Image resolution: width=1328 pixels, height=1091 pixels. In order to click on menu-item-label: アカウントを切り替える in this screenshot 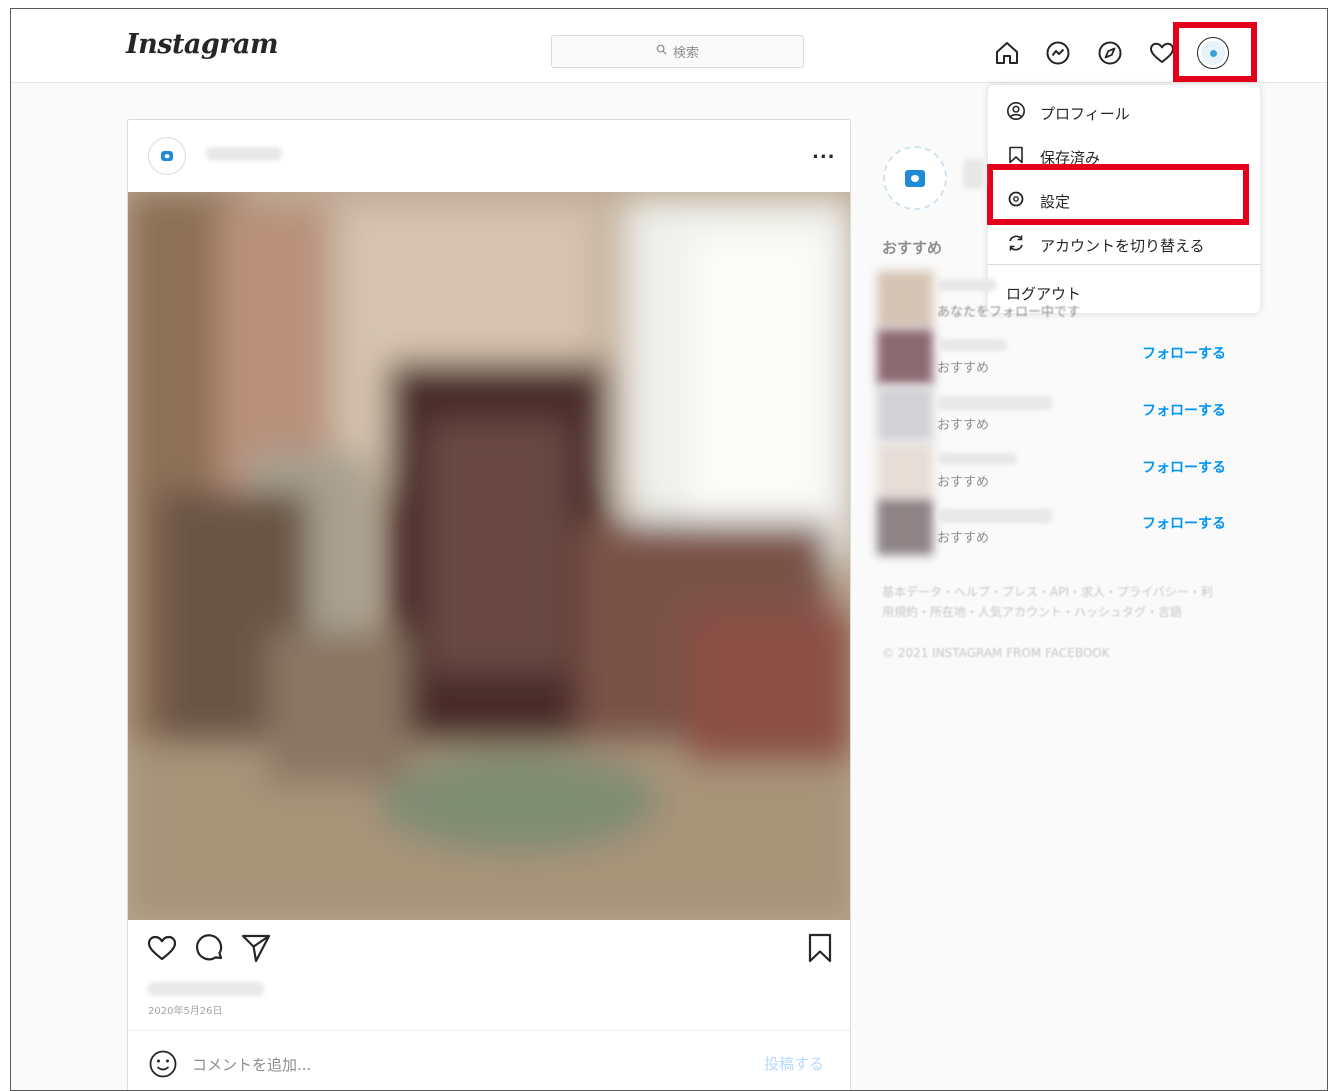, I will do `click(1122, 245)`.